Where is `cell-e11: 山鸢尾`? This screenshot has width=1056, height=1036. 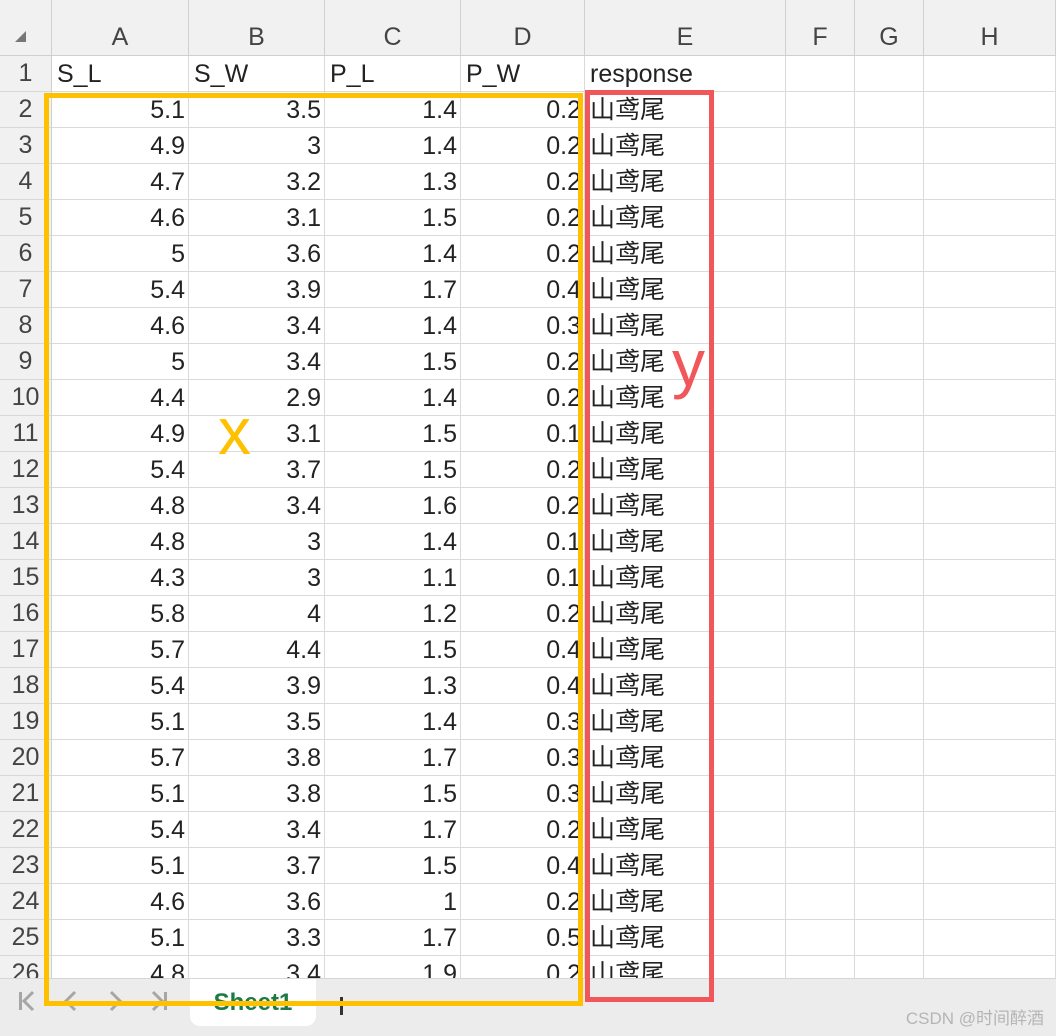
cell-e11: 山鸢尾 is located at coordinates (685, 434).